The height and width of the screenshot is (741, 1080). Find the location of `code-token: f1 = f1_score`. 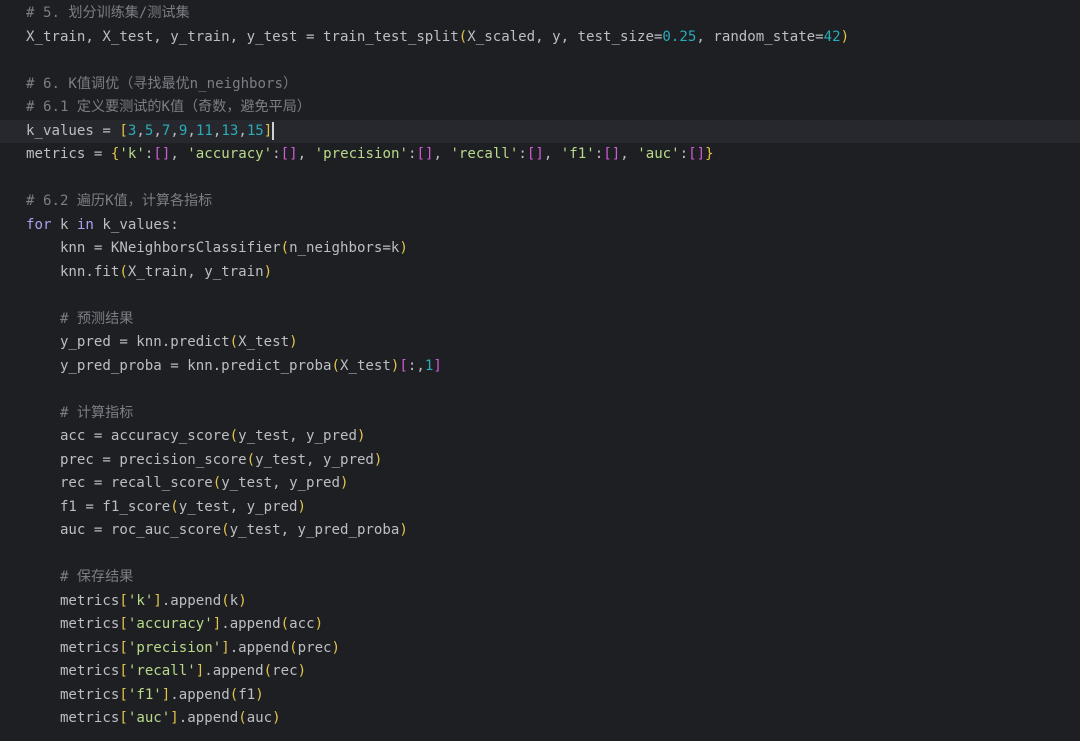

code-token: f1 = f1_score is located at coordinates (98, 506).